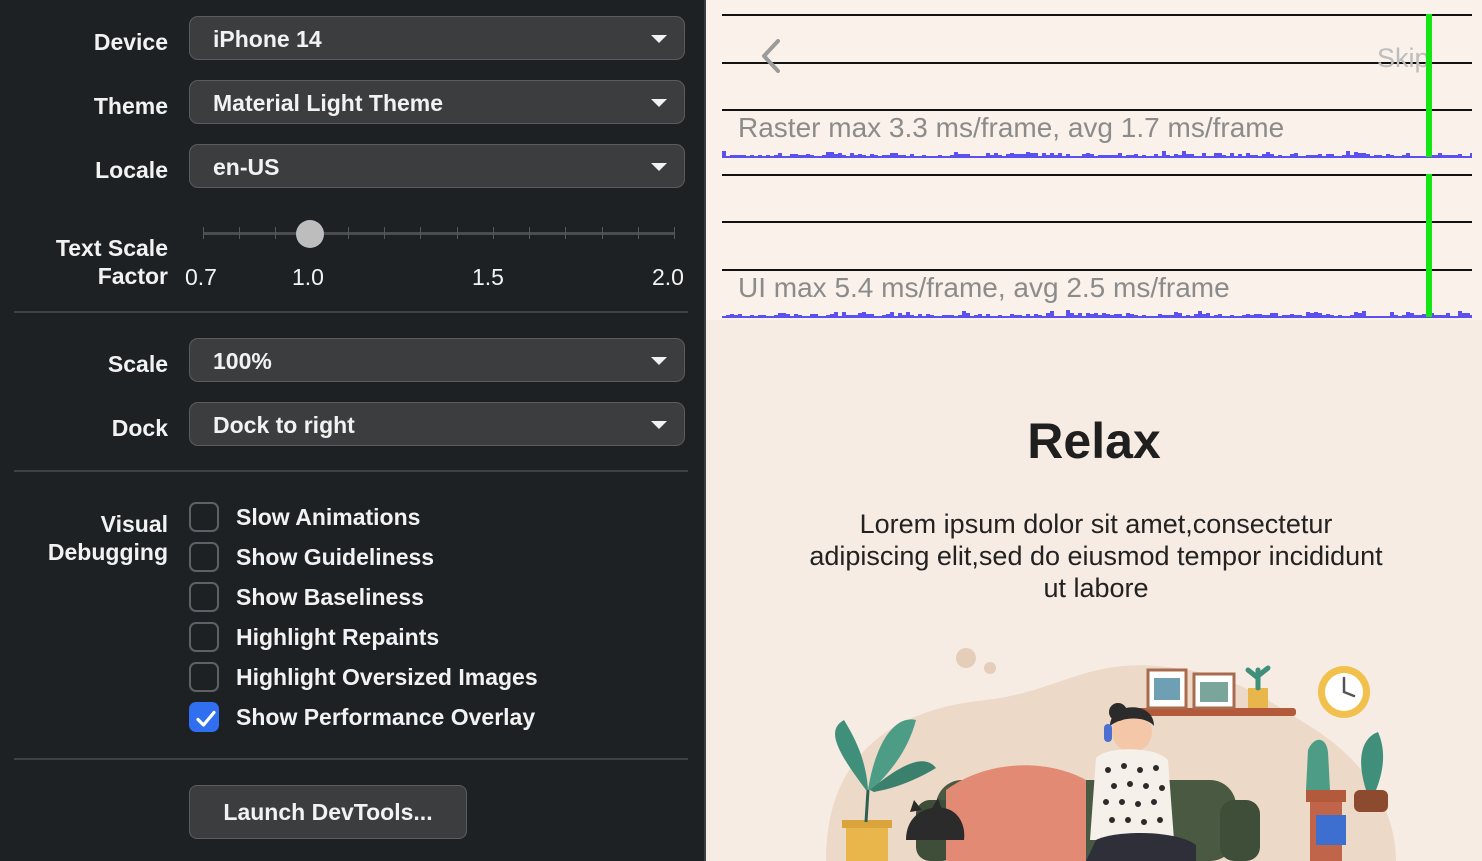  What do you see at coordinates (437, 360) in the screenshot?
I see `scale-select: 100%` at bounding box center [437, 360].